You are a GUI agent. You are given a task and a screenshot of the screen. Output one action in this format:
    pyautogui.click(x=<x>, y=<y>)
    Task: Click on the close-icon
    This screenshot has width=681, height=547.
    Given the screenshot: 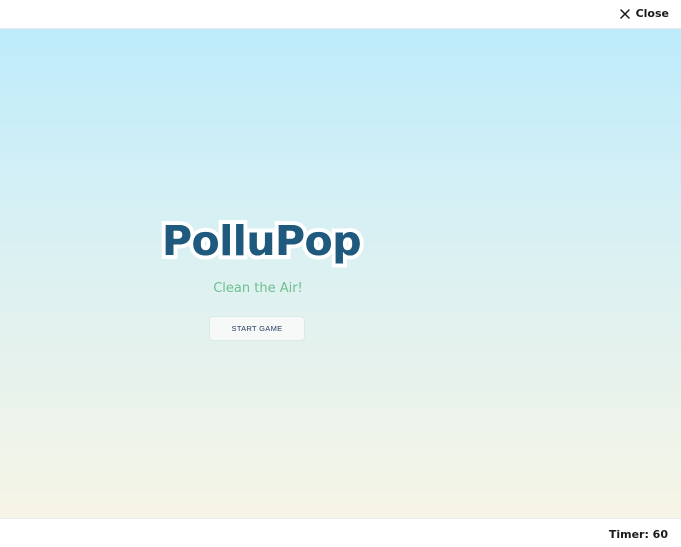 What is the action you would take?
    pyautogui.click(x=624, y=13)
    